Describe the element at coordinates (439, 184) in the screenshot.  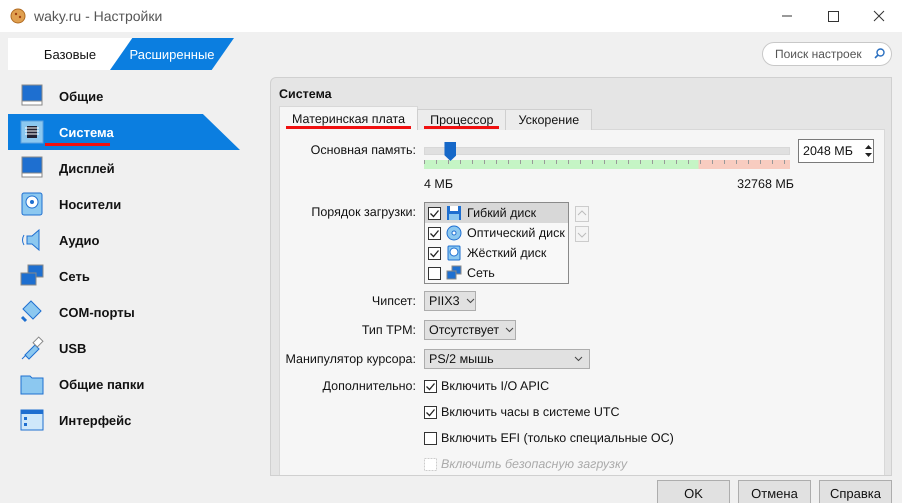
I see `min-label: 4 МБ` at that location.